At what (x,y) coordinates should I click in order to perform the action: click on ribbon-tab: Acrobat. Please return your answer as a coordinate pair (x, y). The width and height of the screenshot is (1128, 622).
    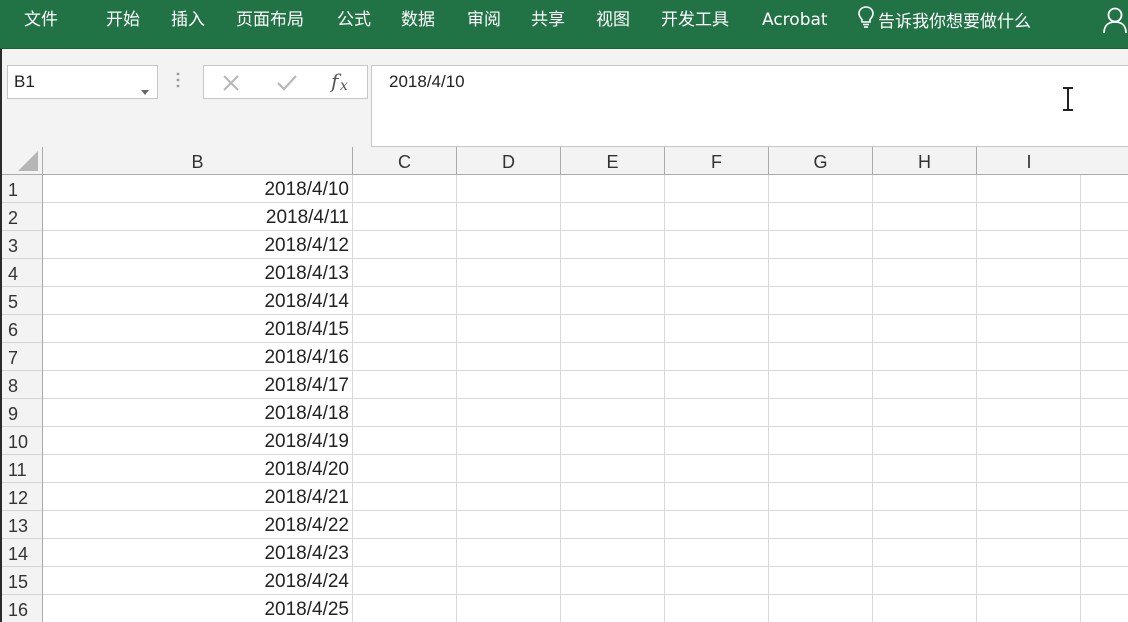
    Looking at the image, I should click on (795, 20).